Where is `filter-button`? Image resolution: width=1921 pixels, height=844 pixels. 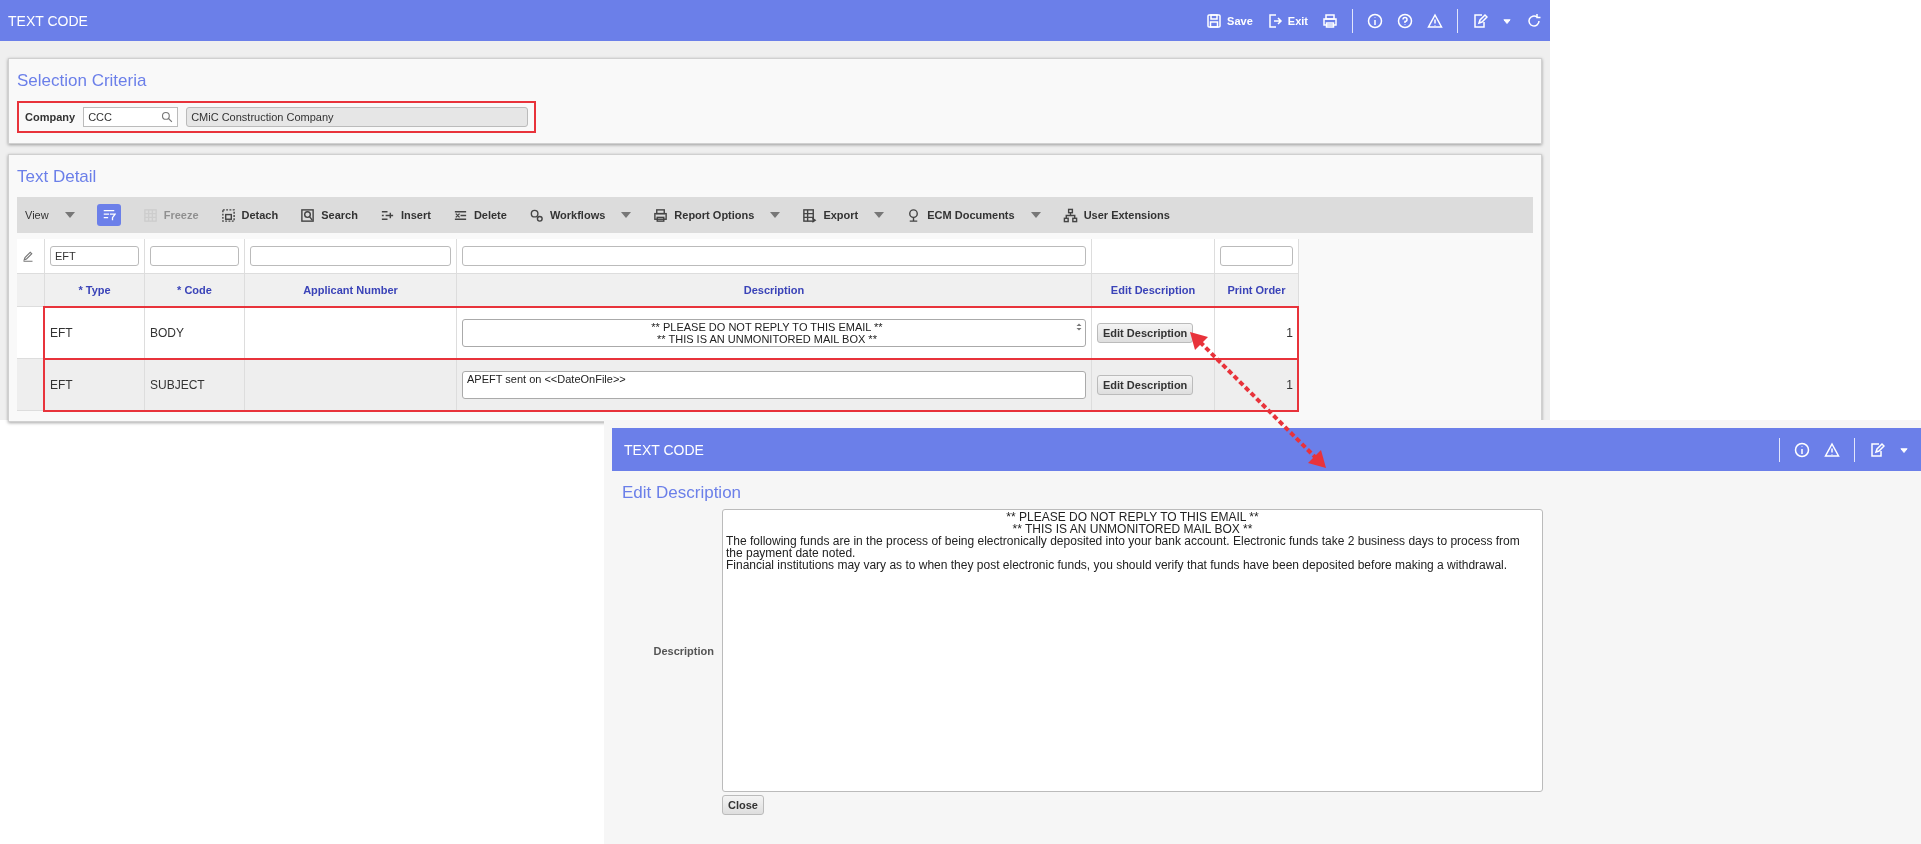 filter-button is located at coordinates (108, 215).